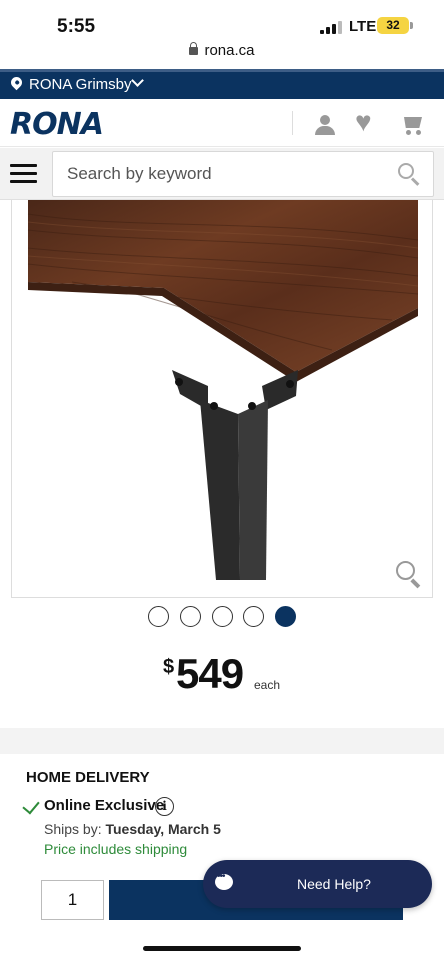  Describe the element at coordinates (57, 124) in the screenshot. I see `rona-logo: RONA` at that location.